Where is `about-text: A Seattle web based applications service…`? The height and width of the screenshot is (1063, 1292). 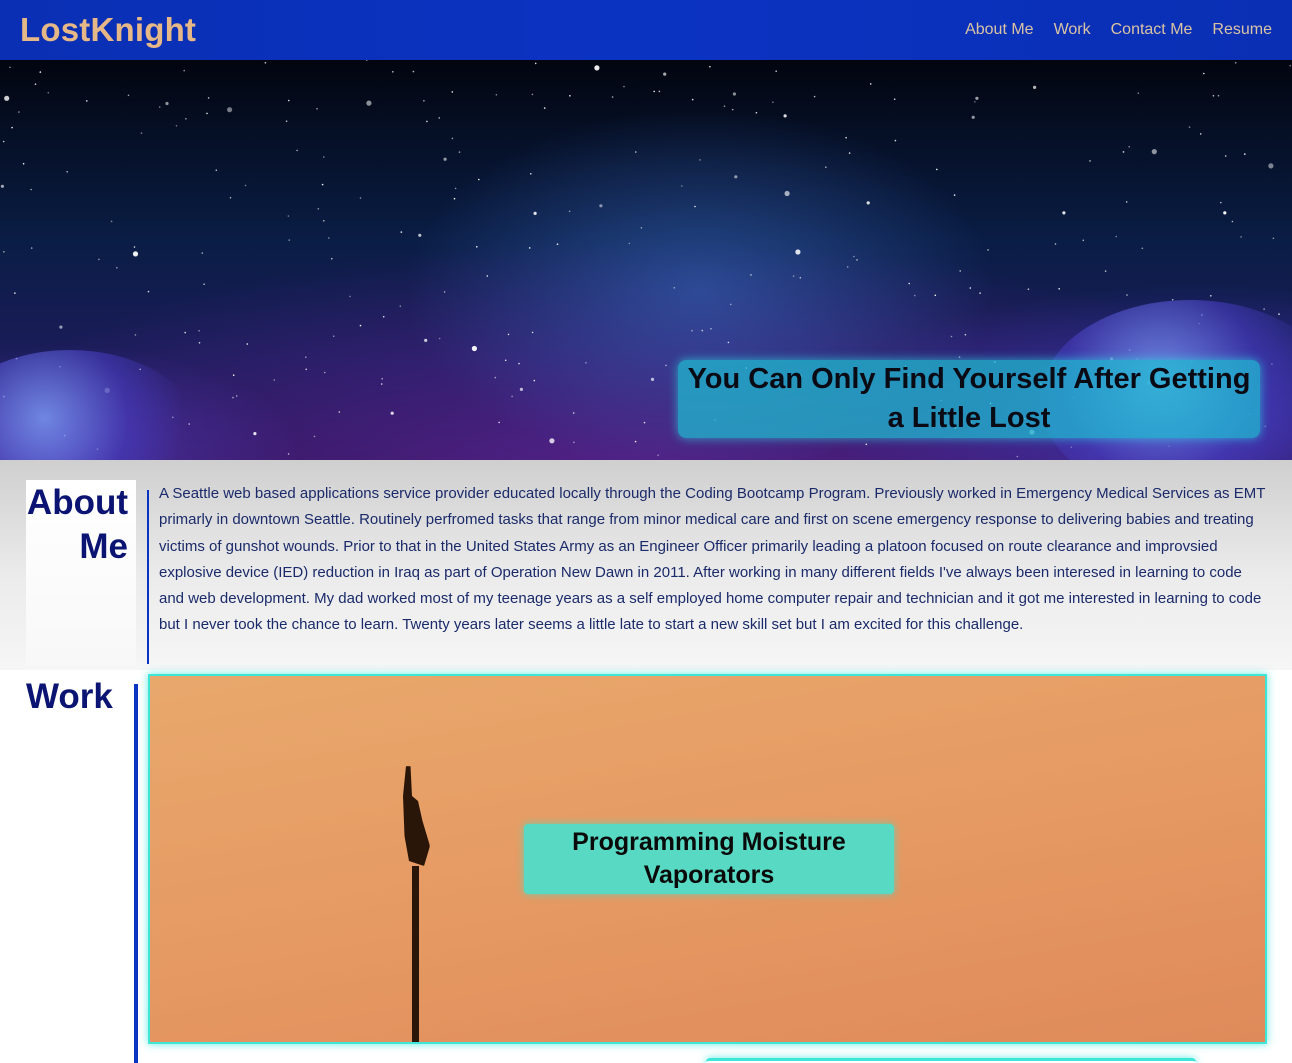 about-text: A Seattle web based applications service… is located at coordinates (712, 559).